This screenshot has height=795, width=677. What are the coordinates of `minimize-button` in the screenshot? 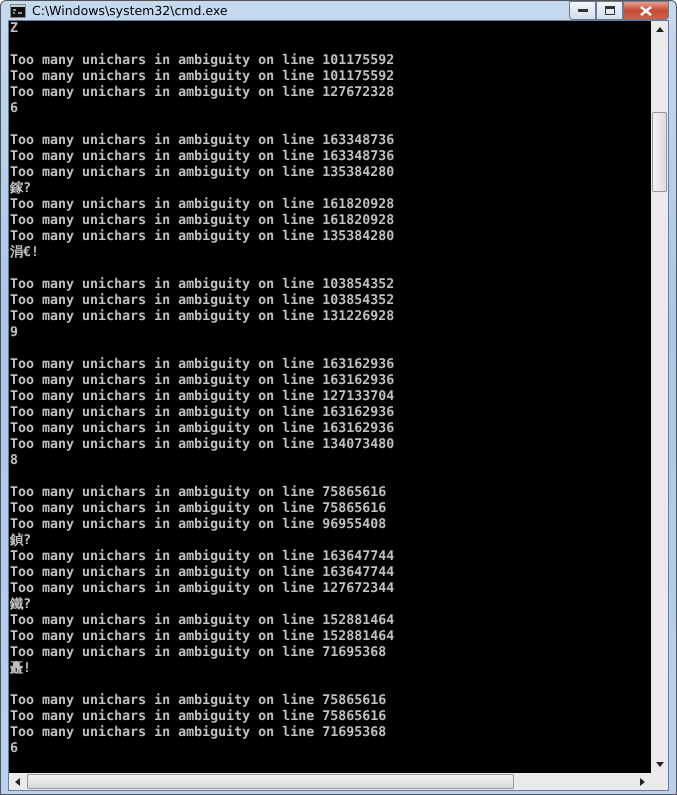 It's located at (582, 10).